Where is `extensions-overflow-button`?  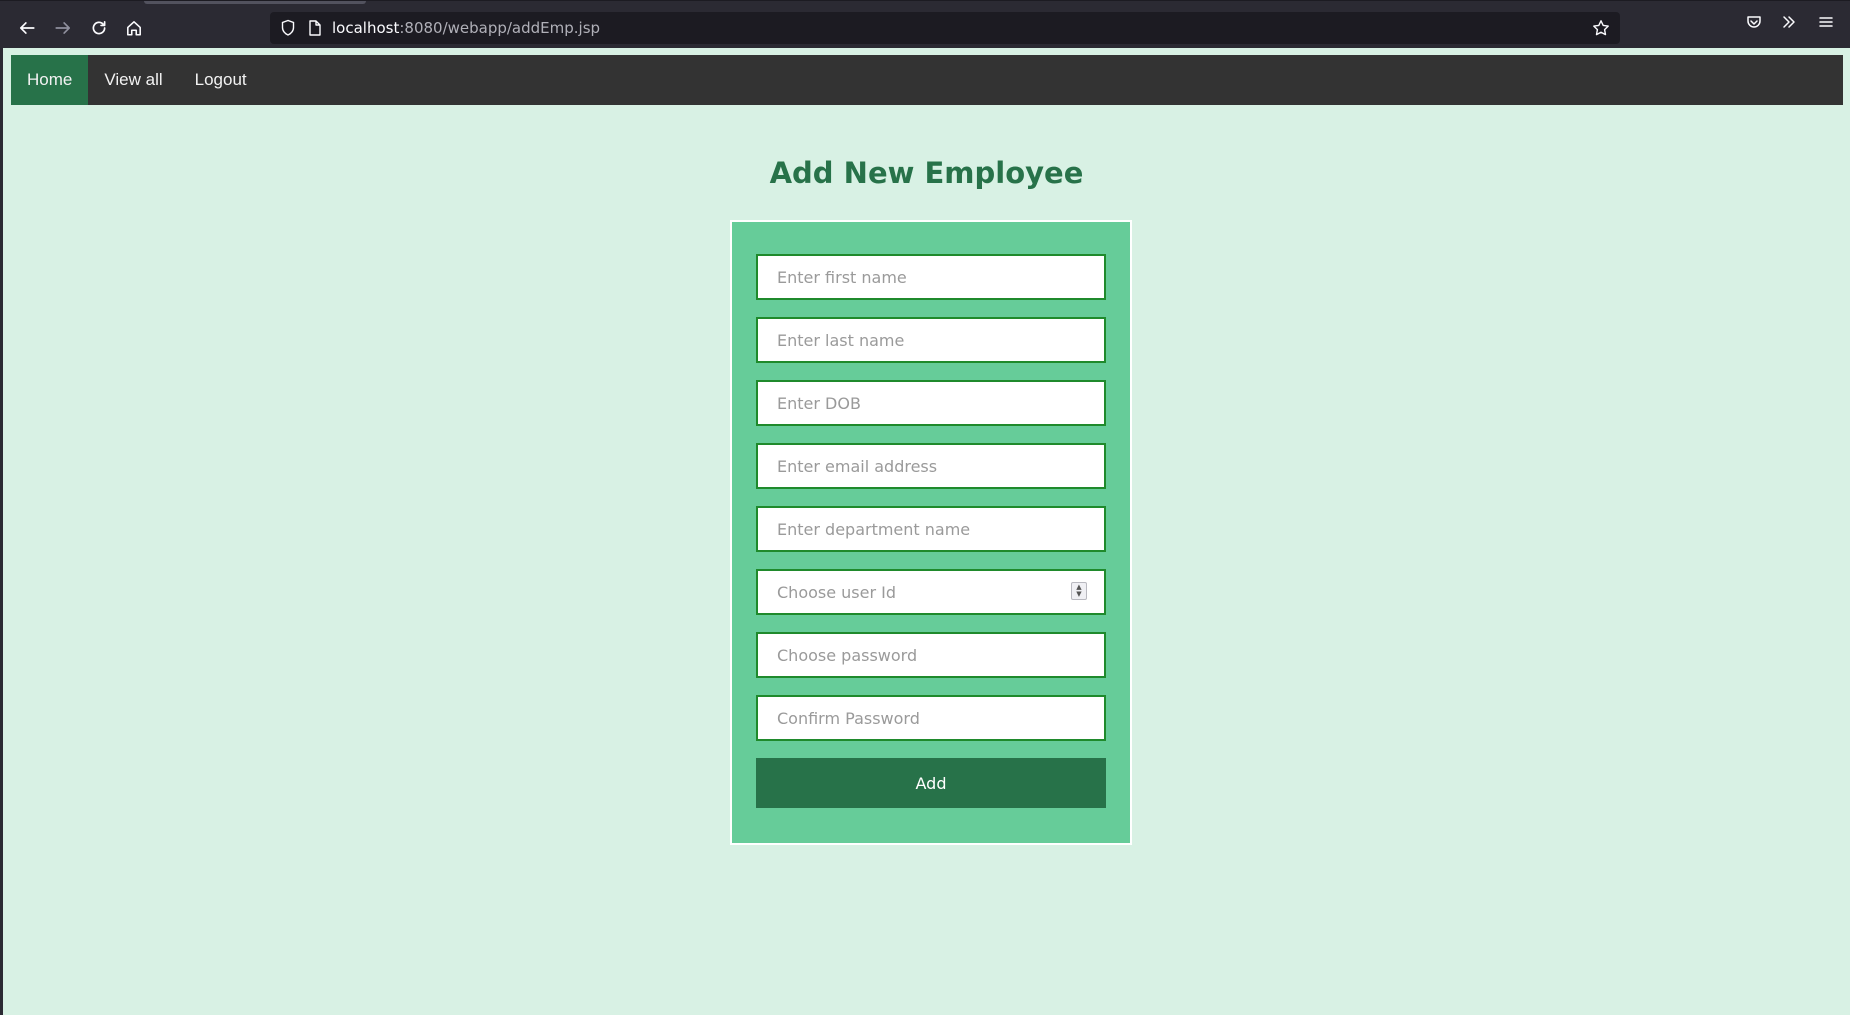 extensions-overflow-button is located at coordinates (1789, 24).